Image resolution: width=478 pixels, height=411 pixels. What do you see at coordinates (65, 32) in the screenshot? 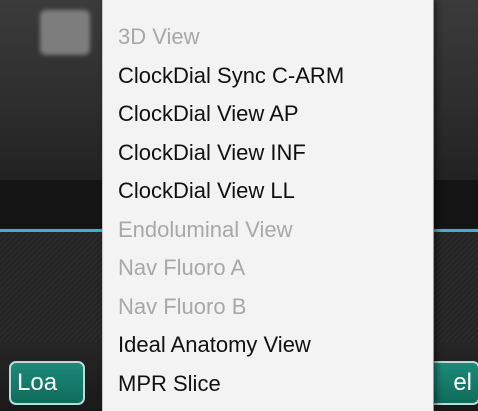
I see `viewport-image-fragment` at bounding box center [65, 32].